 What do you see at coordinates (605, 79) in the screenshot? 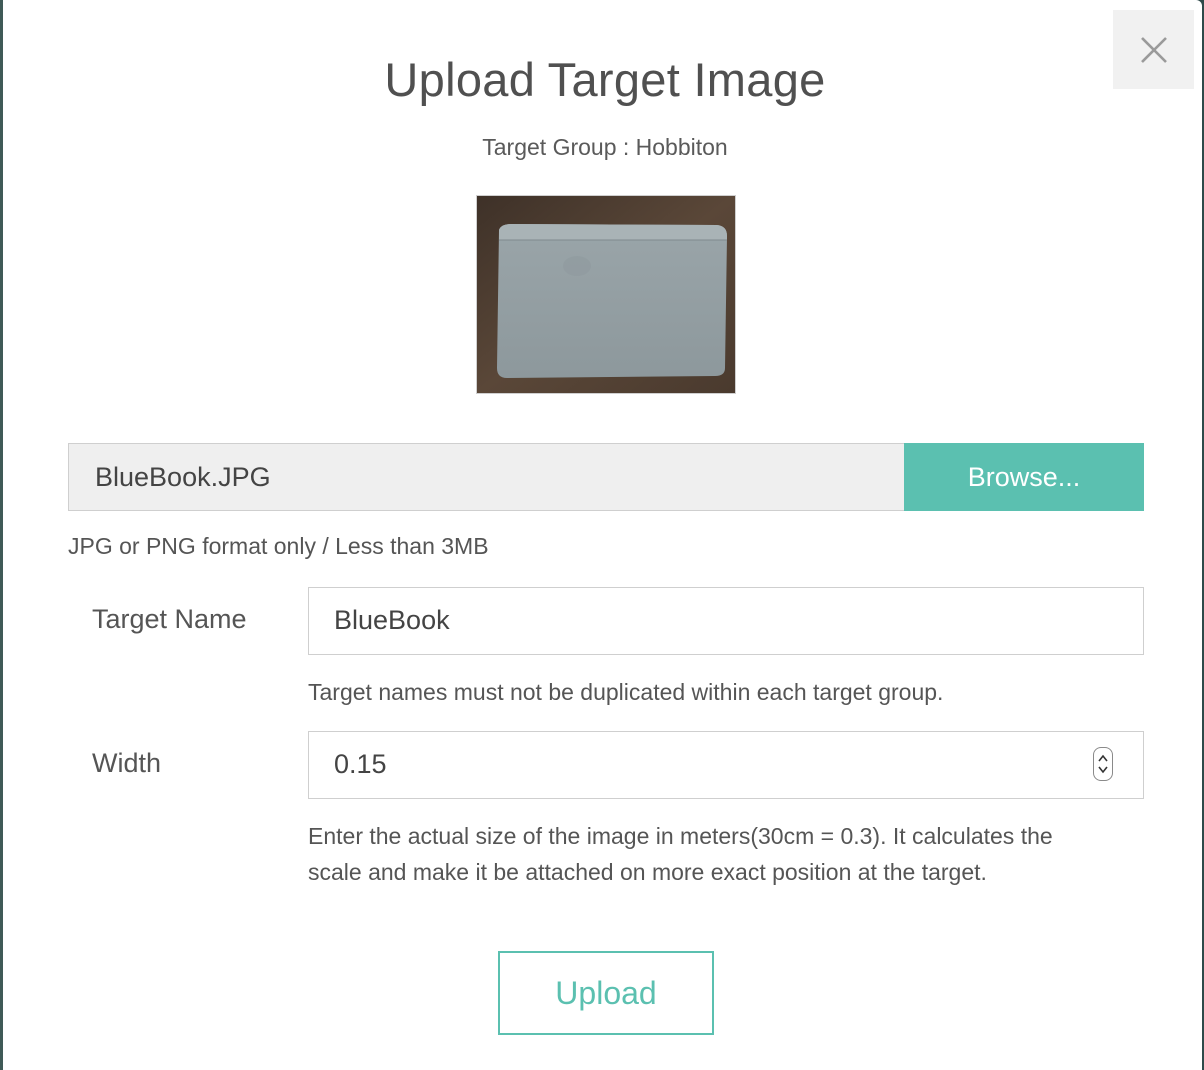
I see `dialog-title: Upload Target Image` at bounding box center [605, 79].